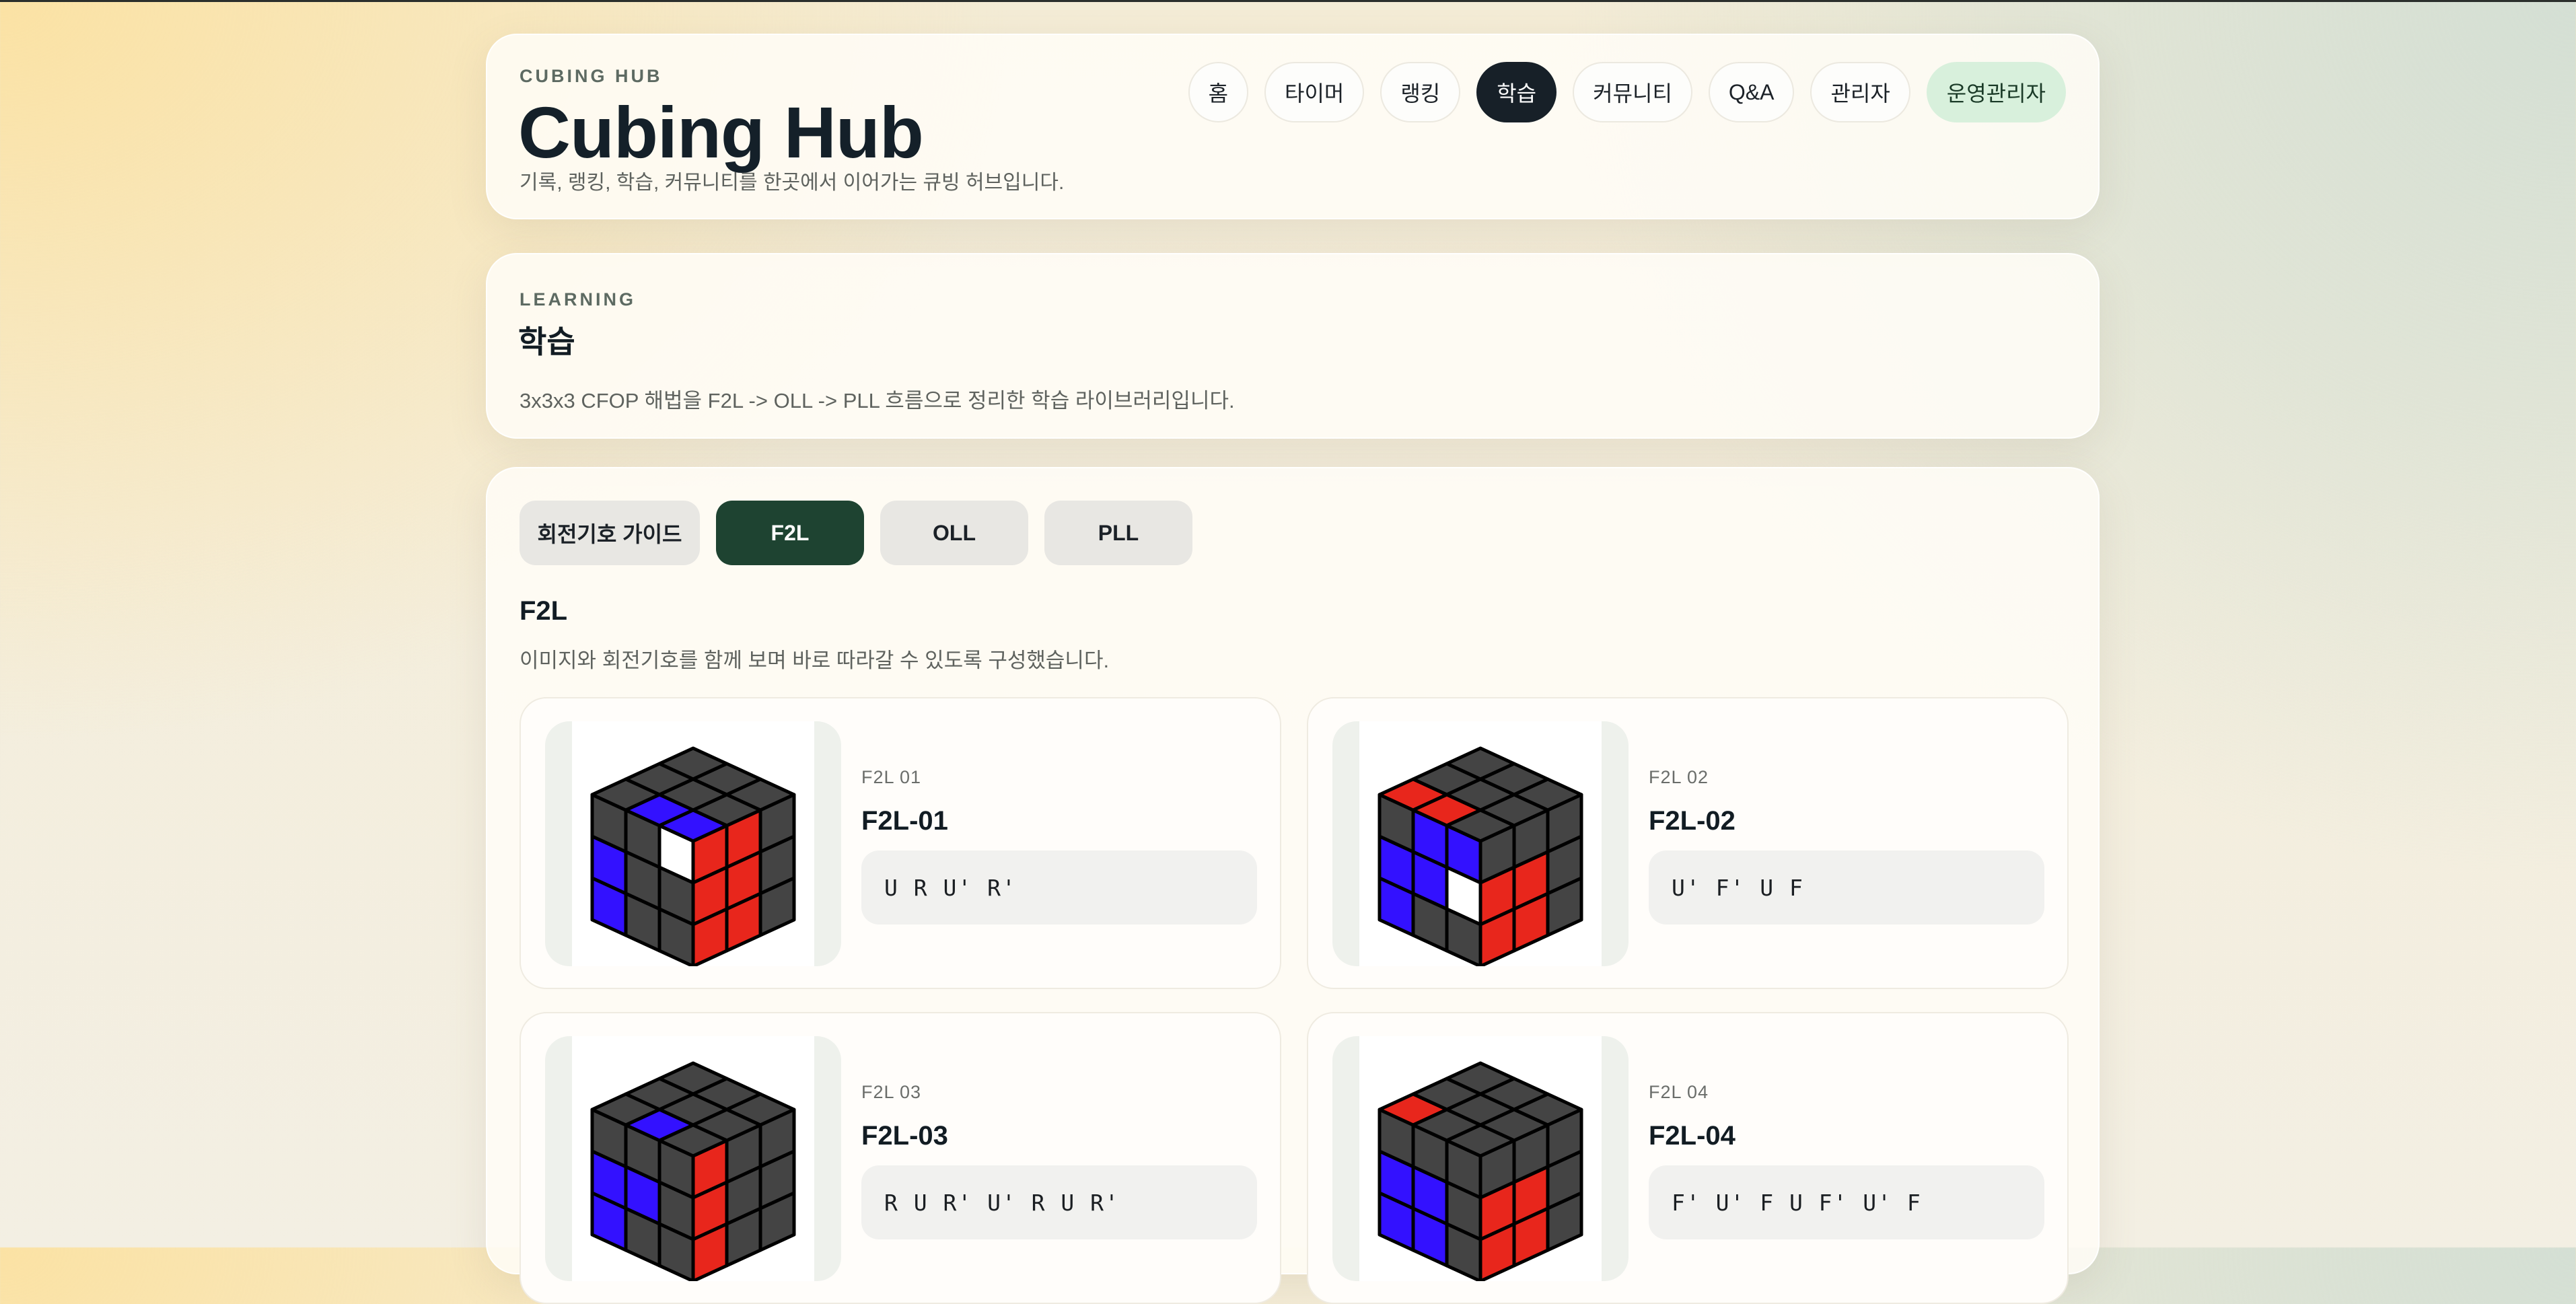 This screenshot has height=1304, width=2576. Describe the element at coordinates (1314, 92) in the screenshot. I see `nav-timer: 타이머` at that location.